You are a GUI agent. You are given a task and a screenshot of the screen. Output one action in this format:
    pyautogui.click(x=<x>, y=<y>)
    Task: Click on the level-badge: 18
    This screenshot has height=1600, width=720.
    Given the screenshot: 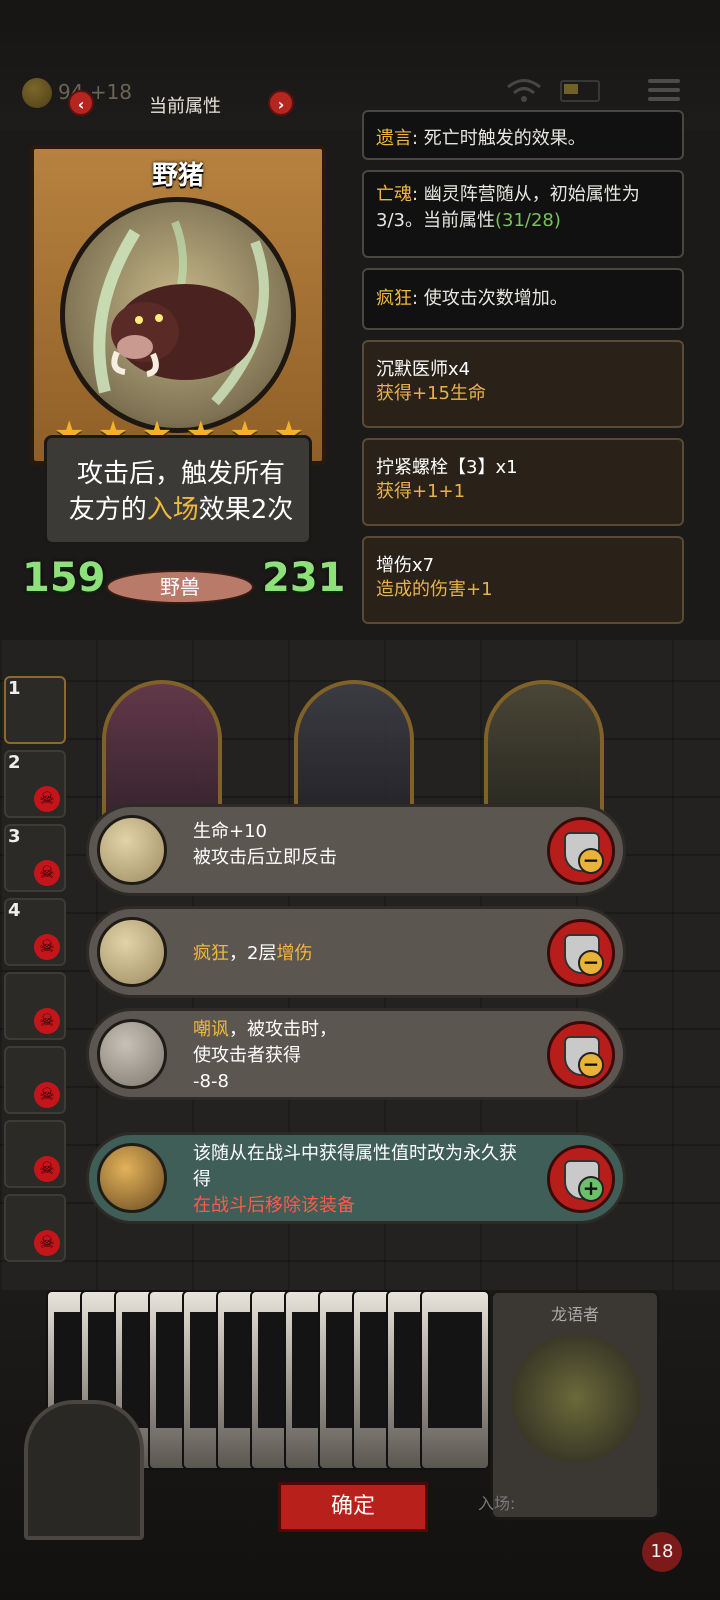 What is the action you would take?
    pyautogui.click(x=662, y=1552)
    